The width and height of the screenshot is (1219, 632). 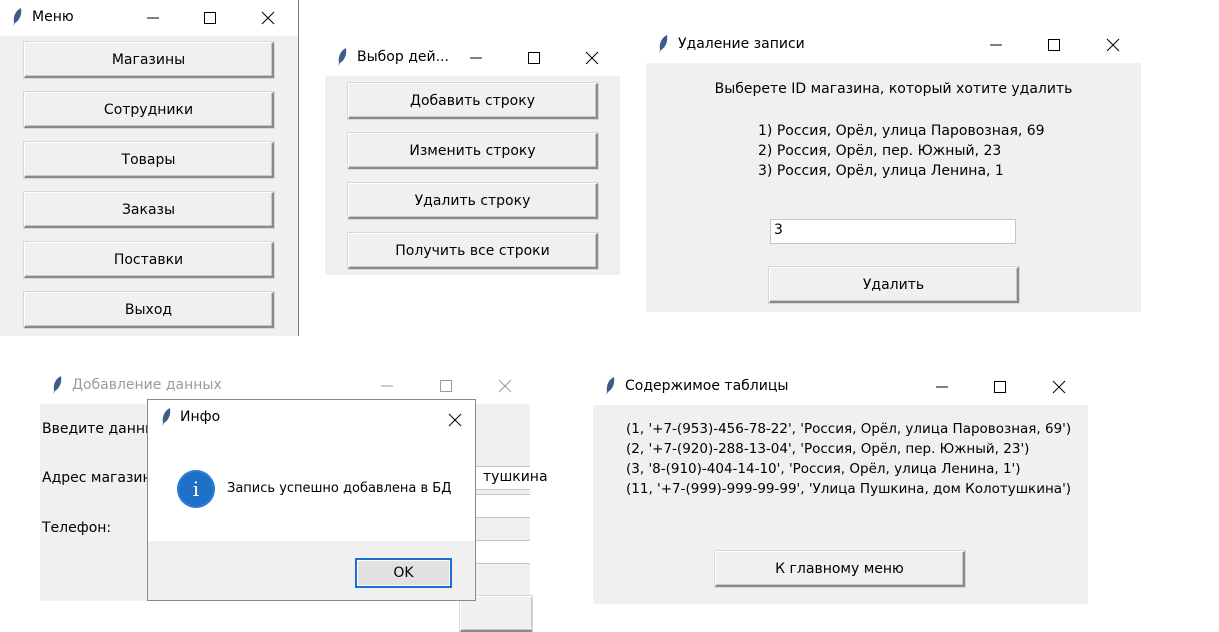 I want to click on ok-button: OK, so click(x=403, y=573).